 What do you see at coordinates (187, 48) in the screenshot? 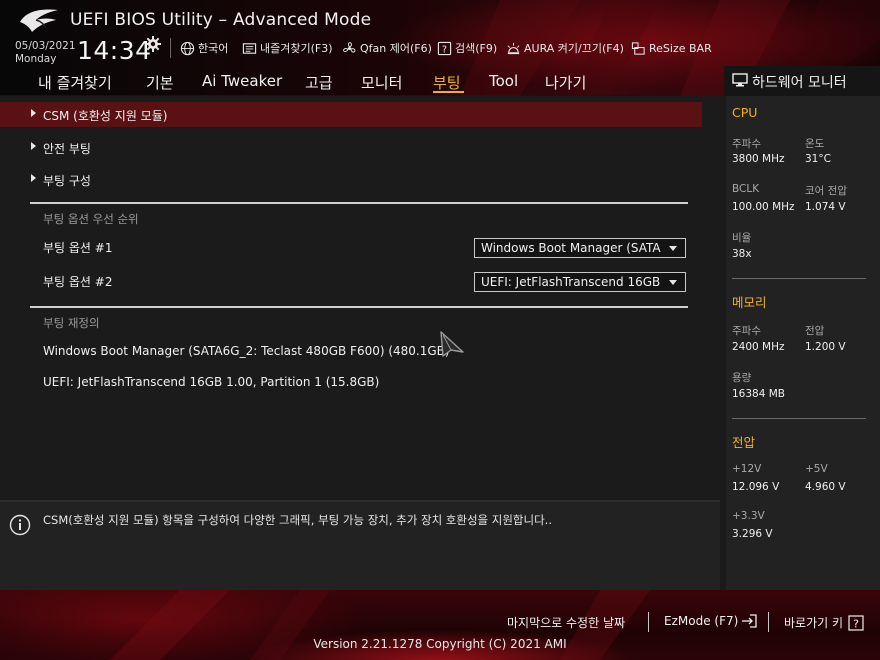
I see `globe-icon` at bounding box center [187, 48].